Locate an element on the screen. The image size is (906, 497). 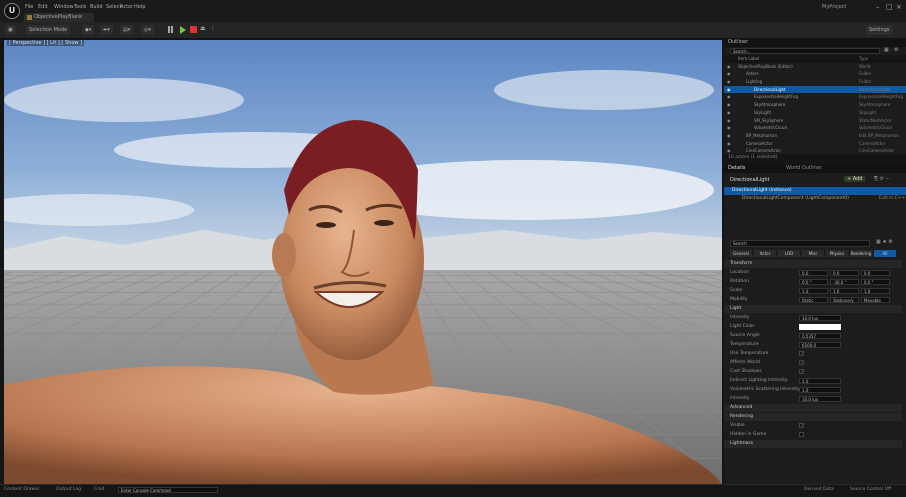
property-checkbox is located at coordinates (801, 434).